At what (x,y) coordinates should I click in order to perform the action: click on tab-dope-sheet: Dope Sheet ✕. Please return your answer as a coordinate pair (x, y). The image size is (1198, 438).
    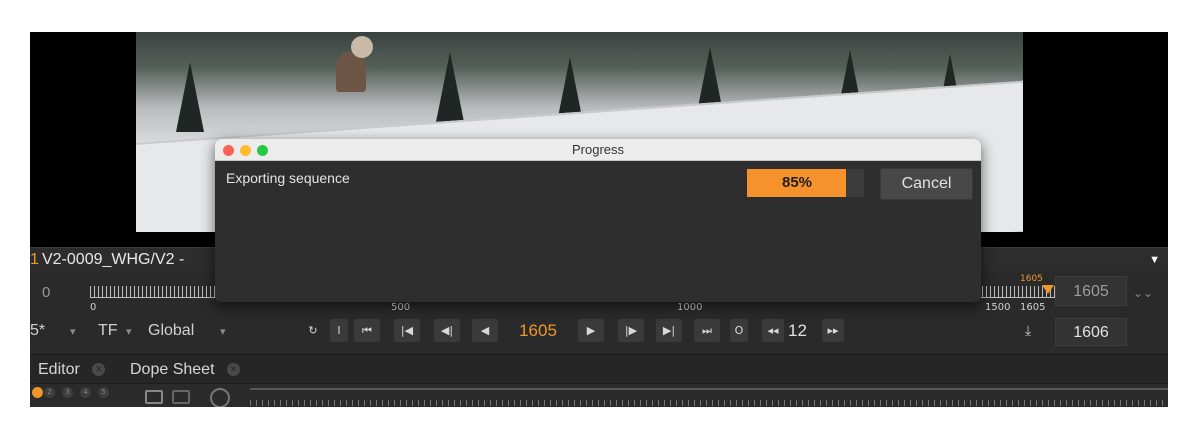
    Looking at the image, I should click on (185, 370).